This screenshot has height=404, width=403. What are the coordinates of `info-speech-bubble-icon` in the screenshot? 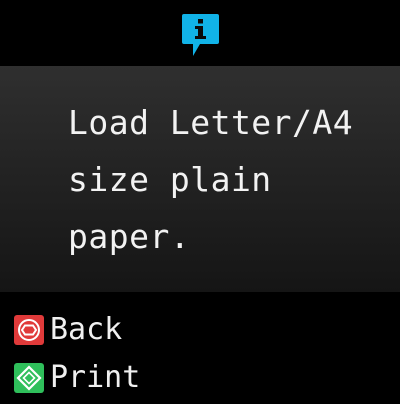 It's located at (200, 35).